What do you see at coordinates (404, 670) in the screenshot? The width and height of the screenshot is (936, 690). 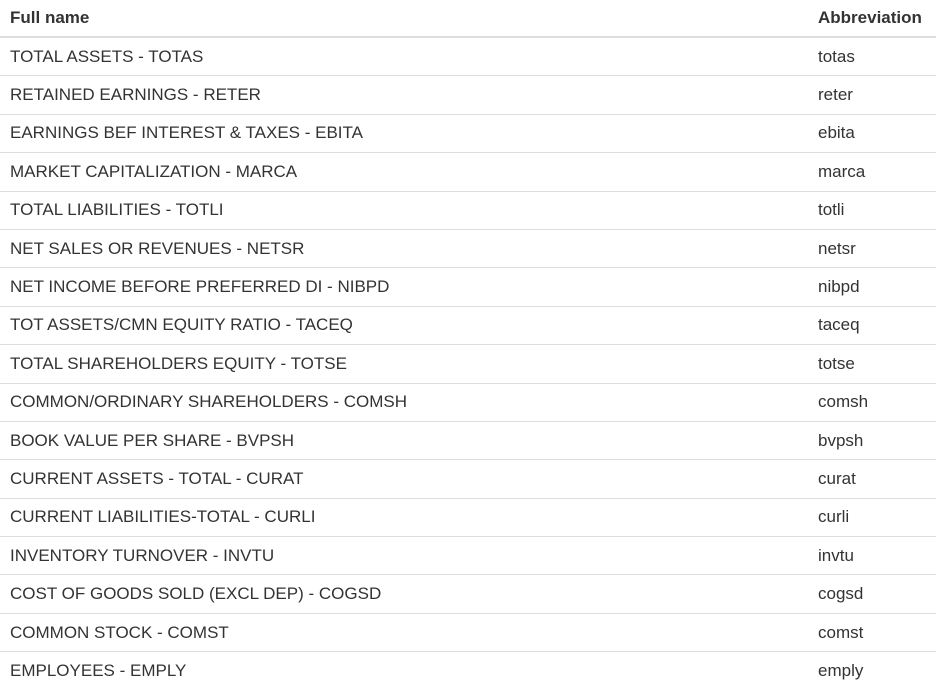 I see `full-name-cell: EMPLOYEES - EMPLY` at bounding box center [404, 670].